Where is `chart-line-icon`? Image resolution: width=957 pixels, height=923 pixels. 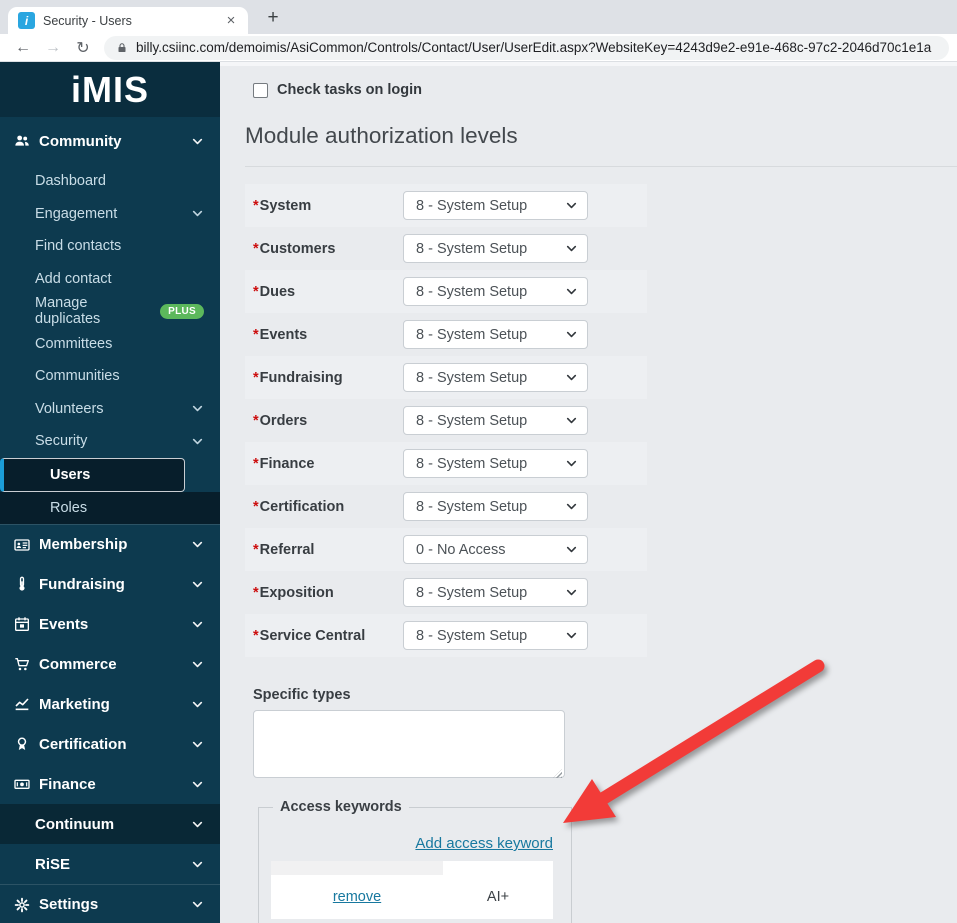
chart-line-icon is located at coordinates (22, 704).